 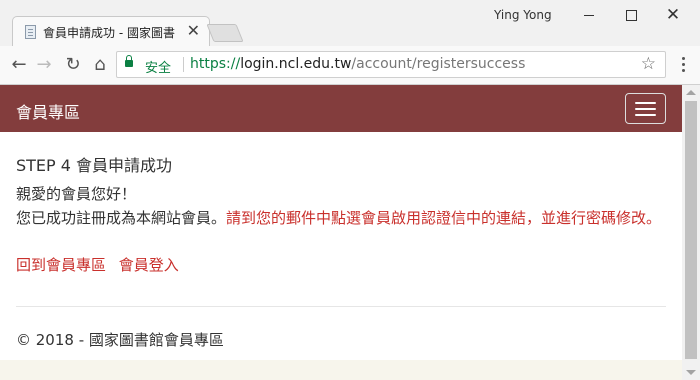 What do you see at coordinates (193, 31) in the screenshot?
I see `close-icon: ✕` at bounding box center [193, 31].